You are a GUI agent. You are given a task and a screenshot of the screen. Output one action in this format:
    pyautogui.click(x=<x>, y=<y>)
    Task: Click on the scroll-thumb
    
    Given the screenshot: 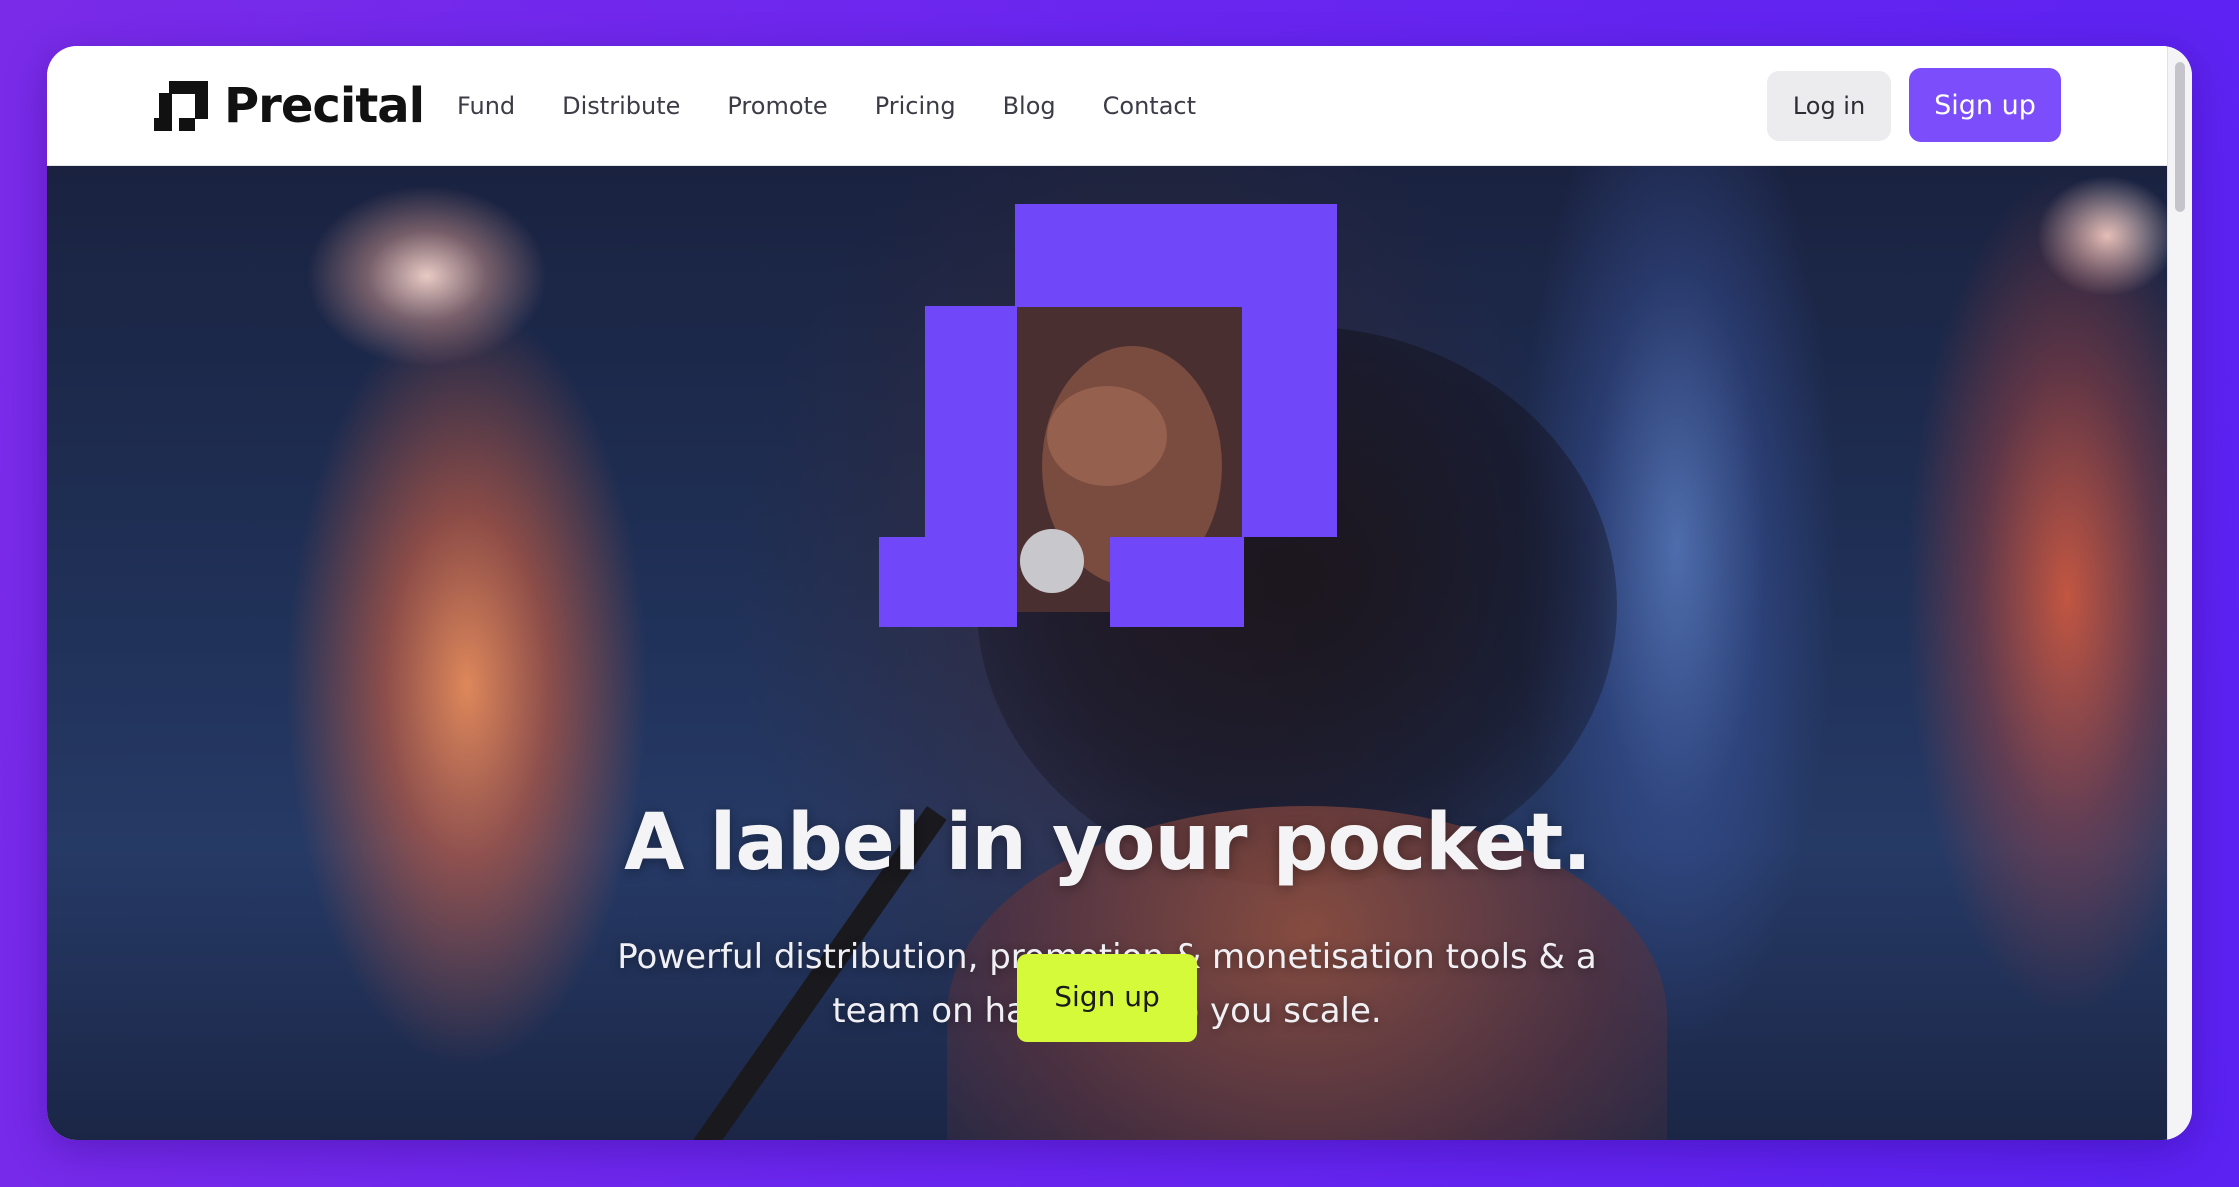 What is the action you would take?
    pyautogui.click(x=2180, y=137)
    